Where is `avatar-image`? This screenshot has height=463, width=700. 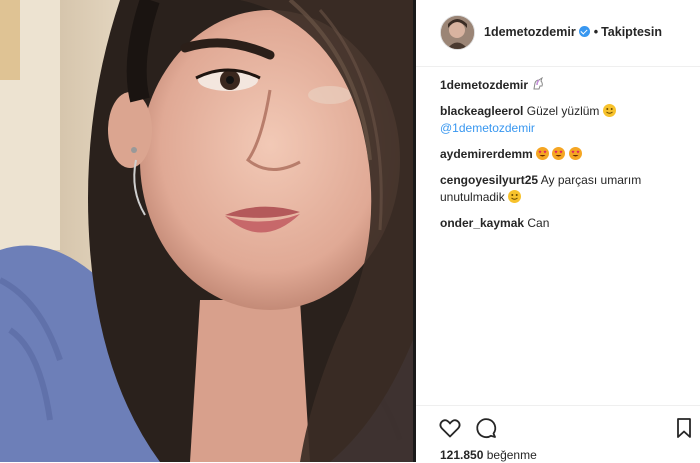 avatar-image is located at coordinates (457, 32).